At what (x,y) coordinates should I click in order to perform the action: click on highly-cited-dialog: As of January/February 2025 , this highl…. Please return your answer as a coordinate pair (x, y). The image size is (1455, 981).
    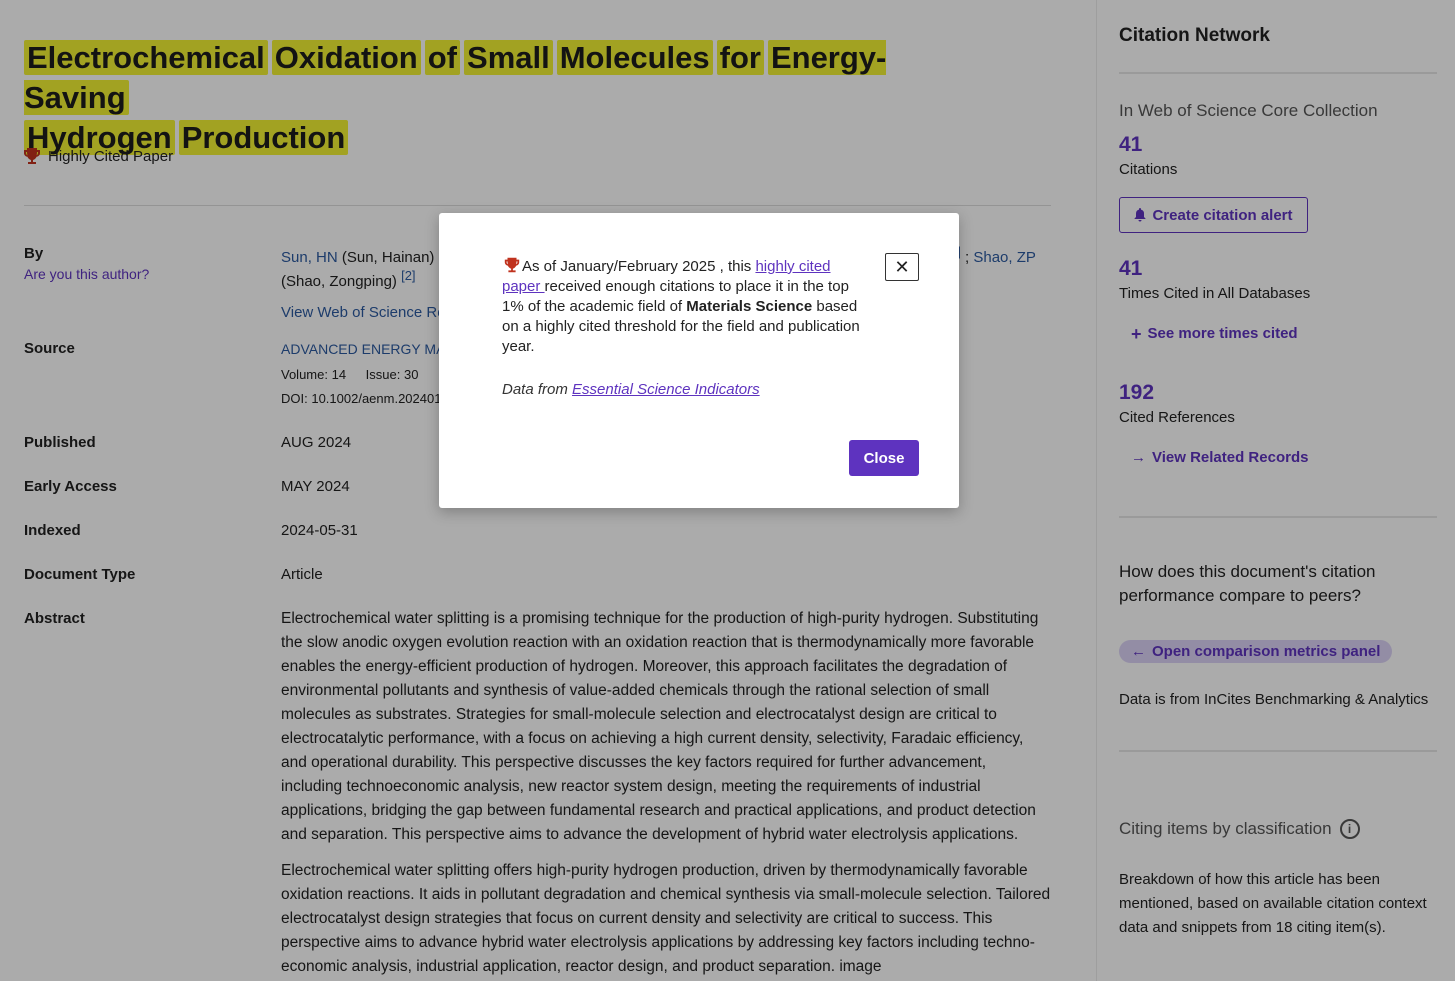
    Looking at the image, I should click on (699, 360).